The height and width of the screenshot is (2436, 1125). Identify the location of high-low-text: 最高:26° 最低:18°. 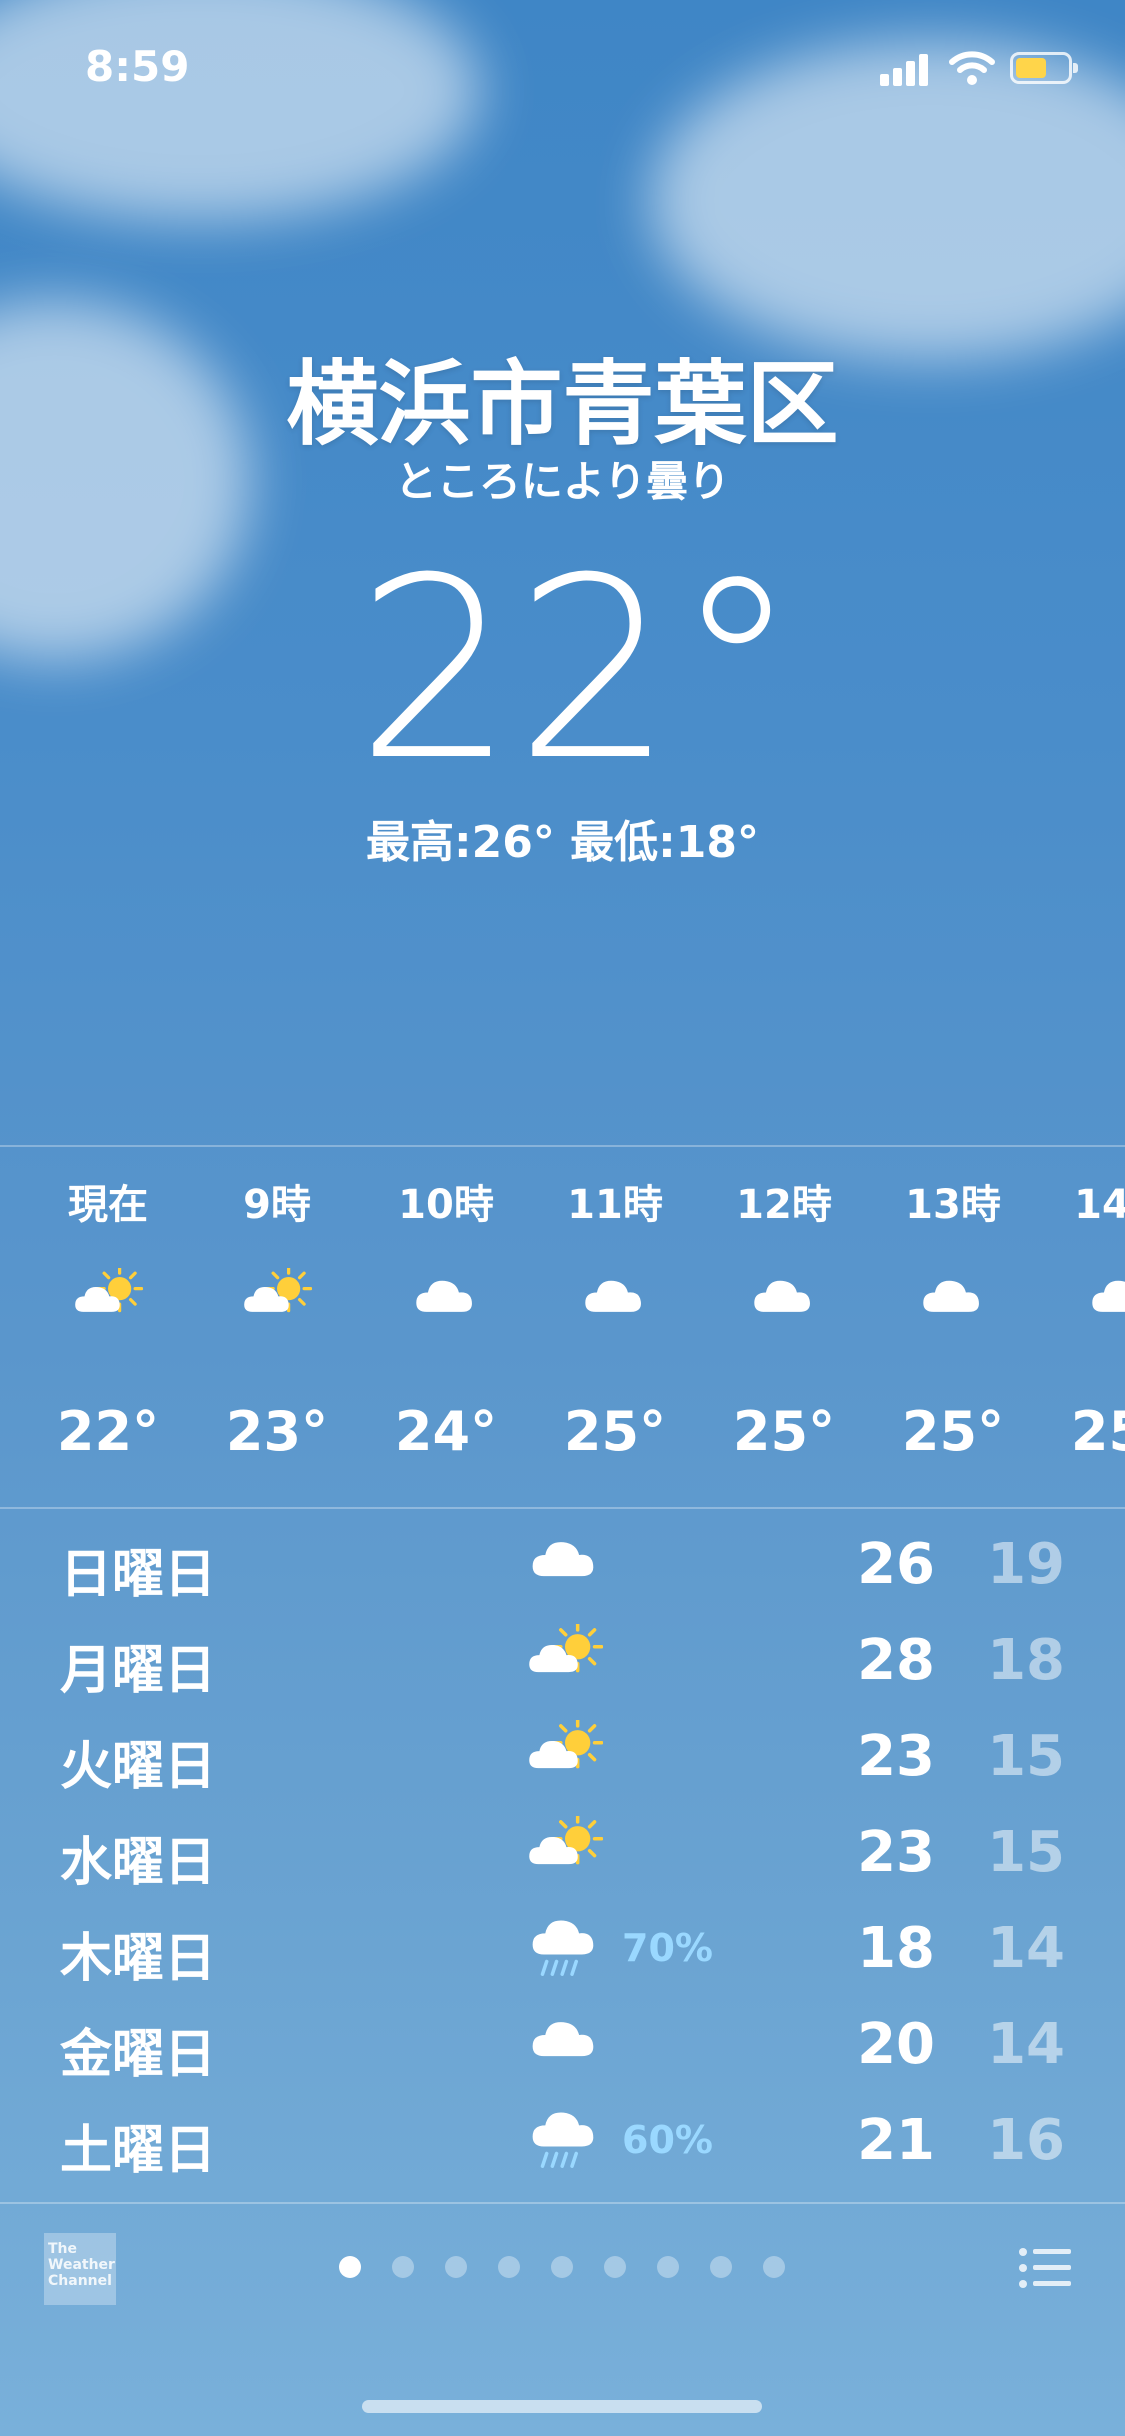
(562, 842).